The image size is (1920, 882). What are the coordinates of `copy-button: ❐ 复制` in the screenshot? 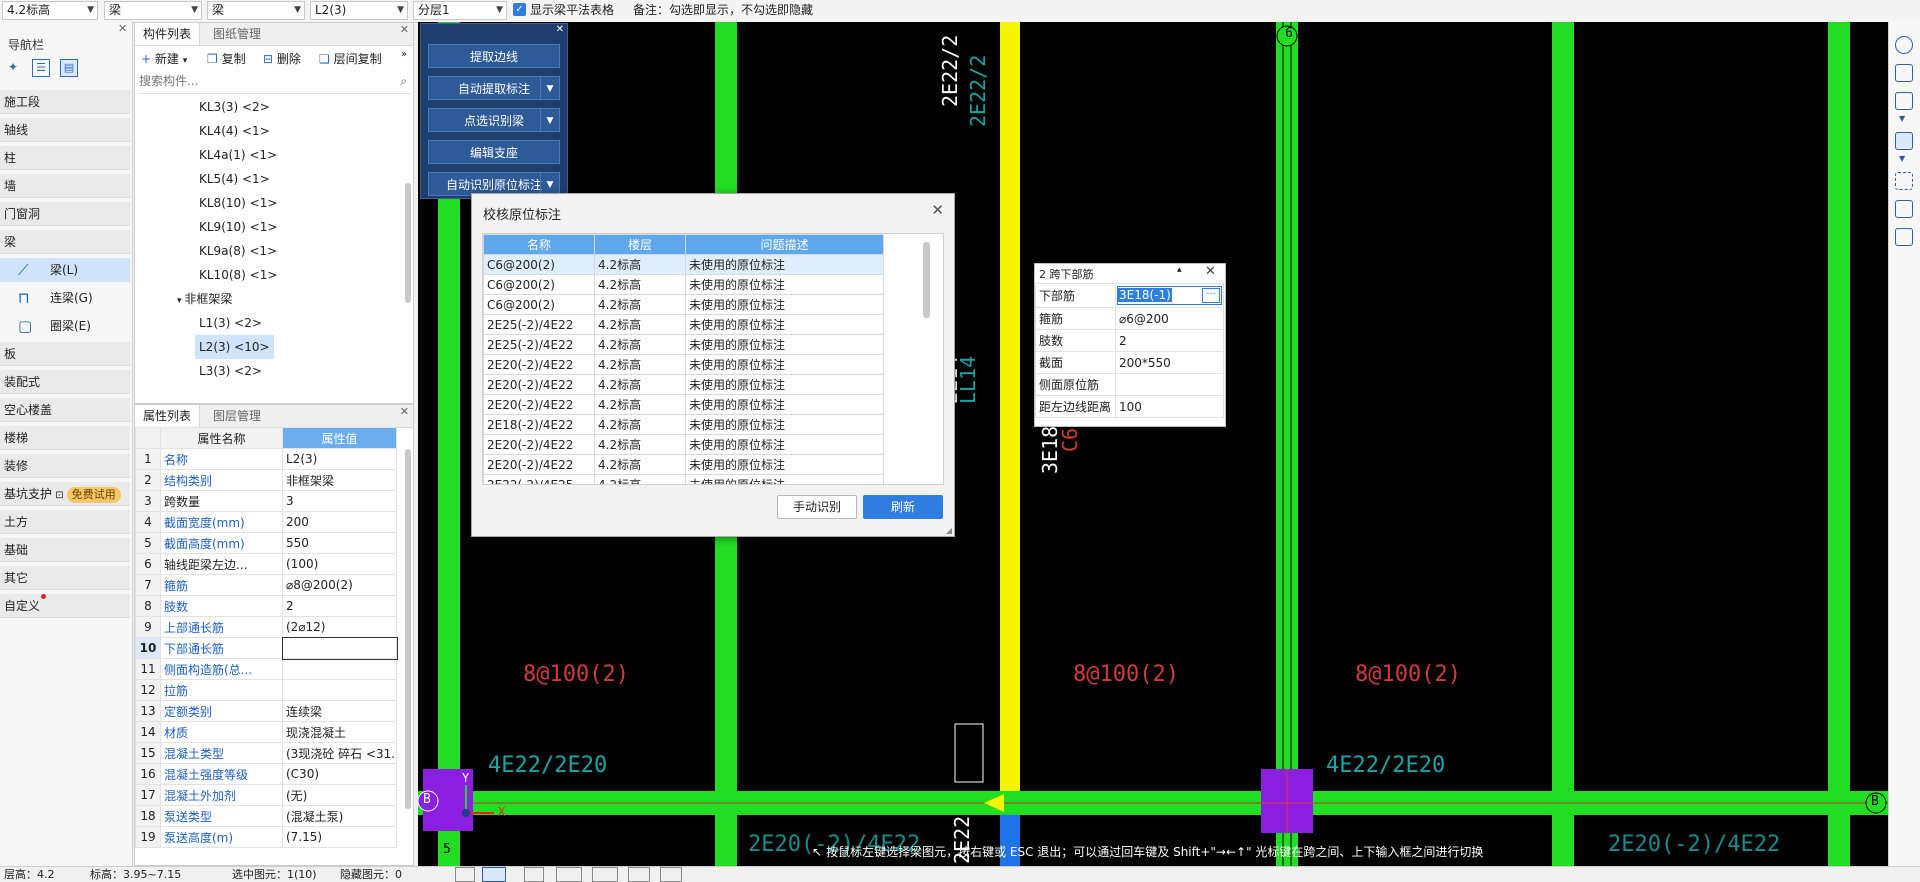 It's located at (226, 59).